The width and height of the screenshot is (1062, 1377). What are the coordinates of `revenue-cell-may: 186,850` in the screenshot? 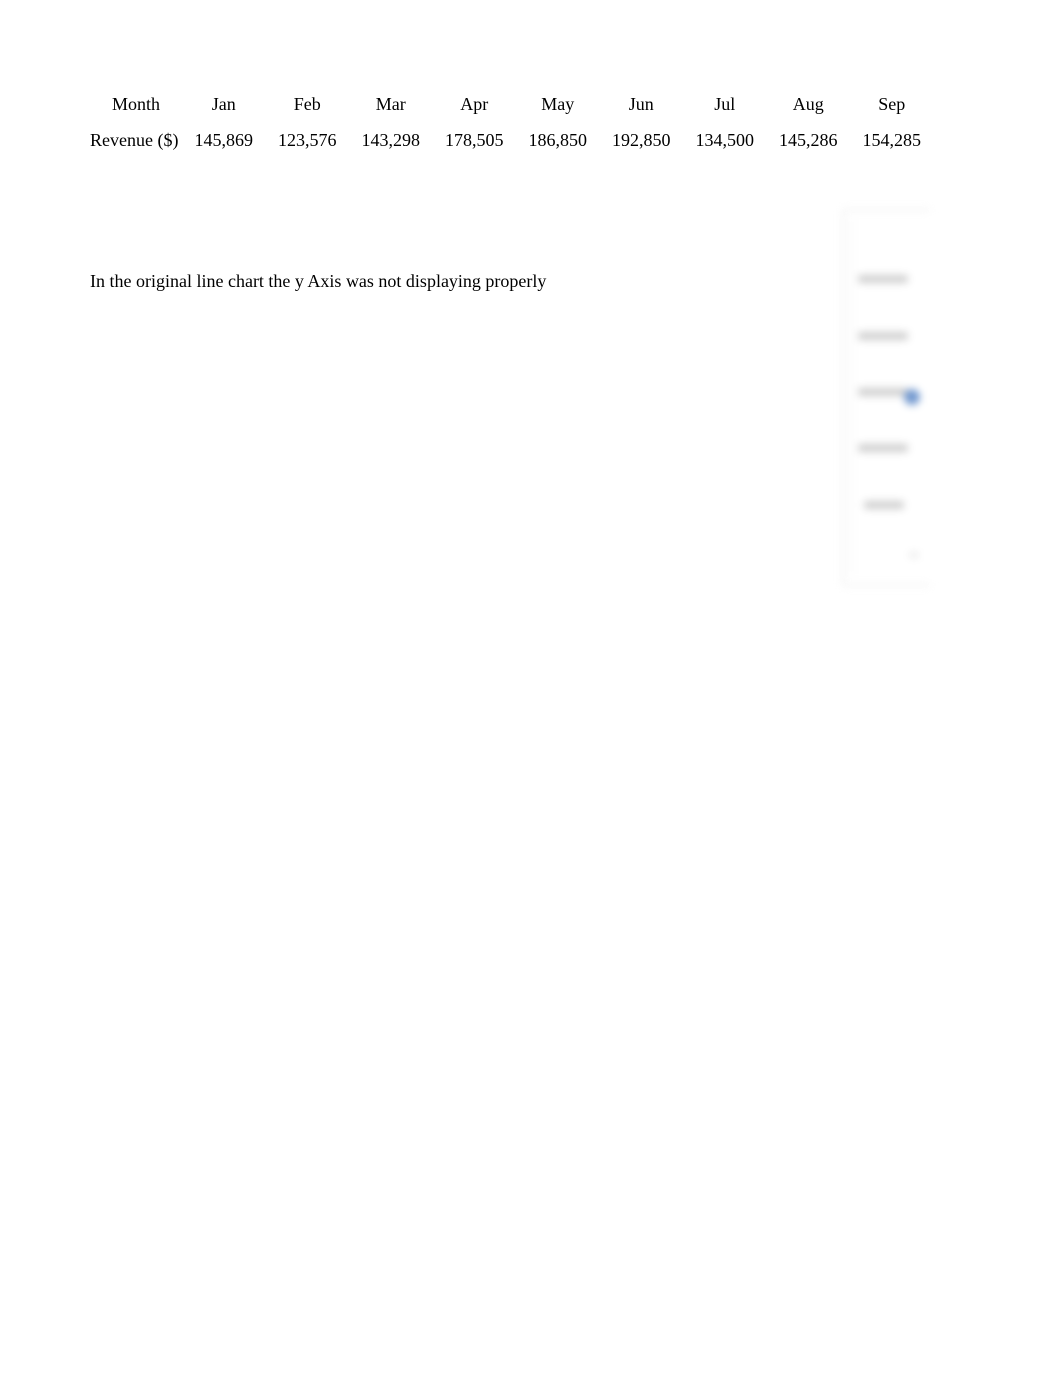 It's located at (558, 140).